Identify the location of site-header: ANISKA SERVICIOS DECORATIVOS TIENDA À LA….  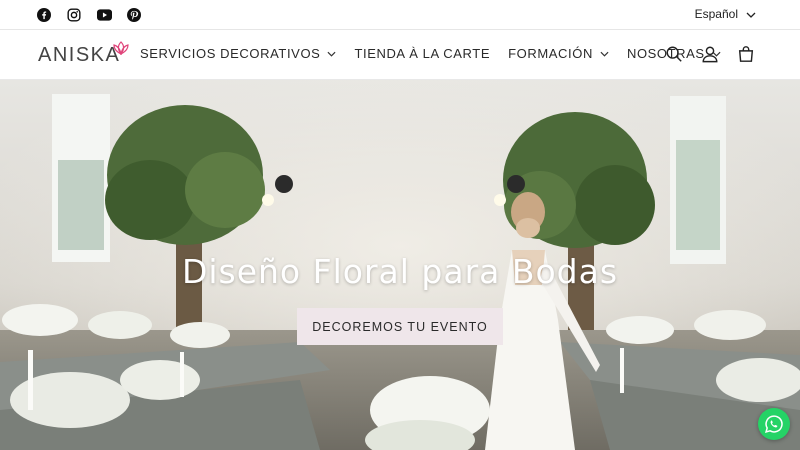
(400, 55).